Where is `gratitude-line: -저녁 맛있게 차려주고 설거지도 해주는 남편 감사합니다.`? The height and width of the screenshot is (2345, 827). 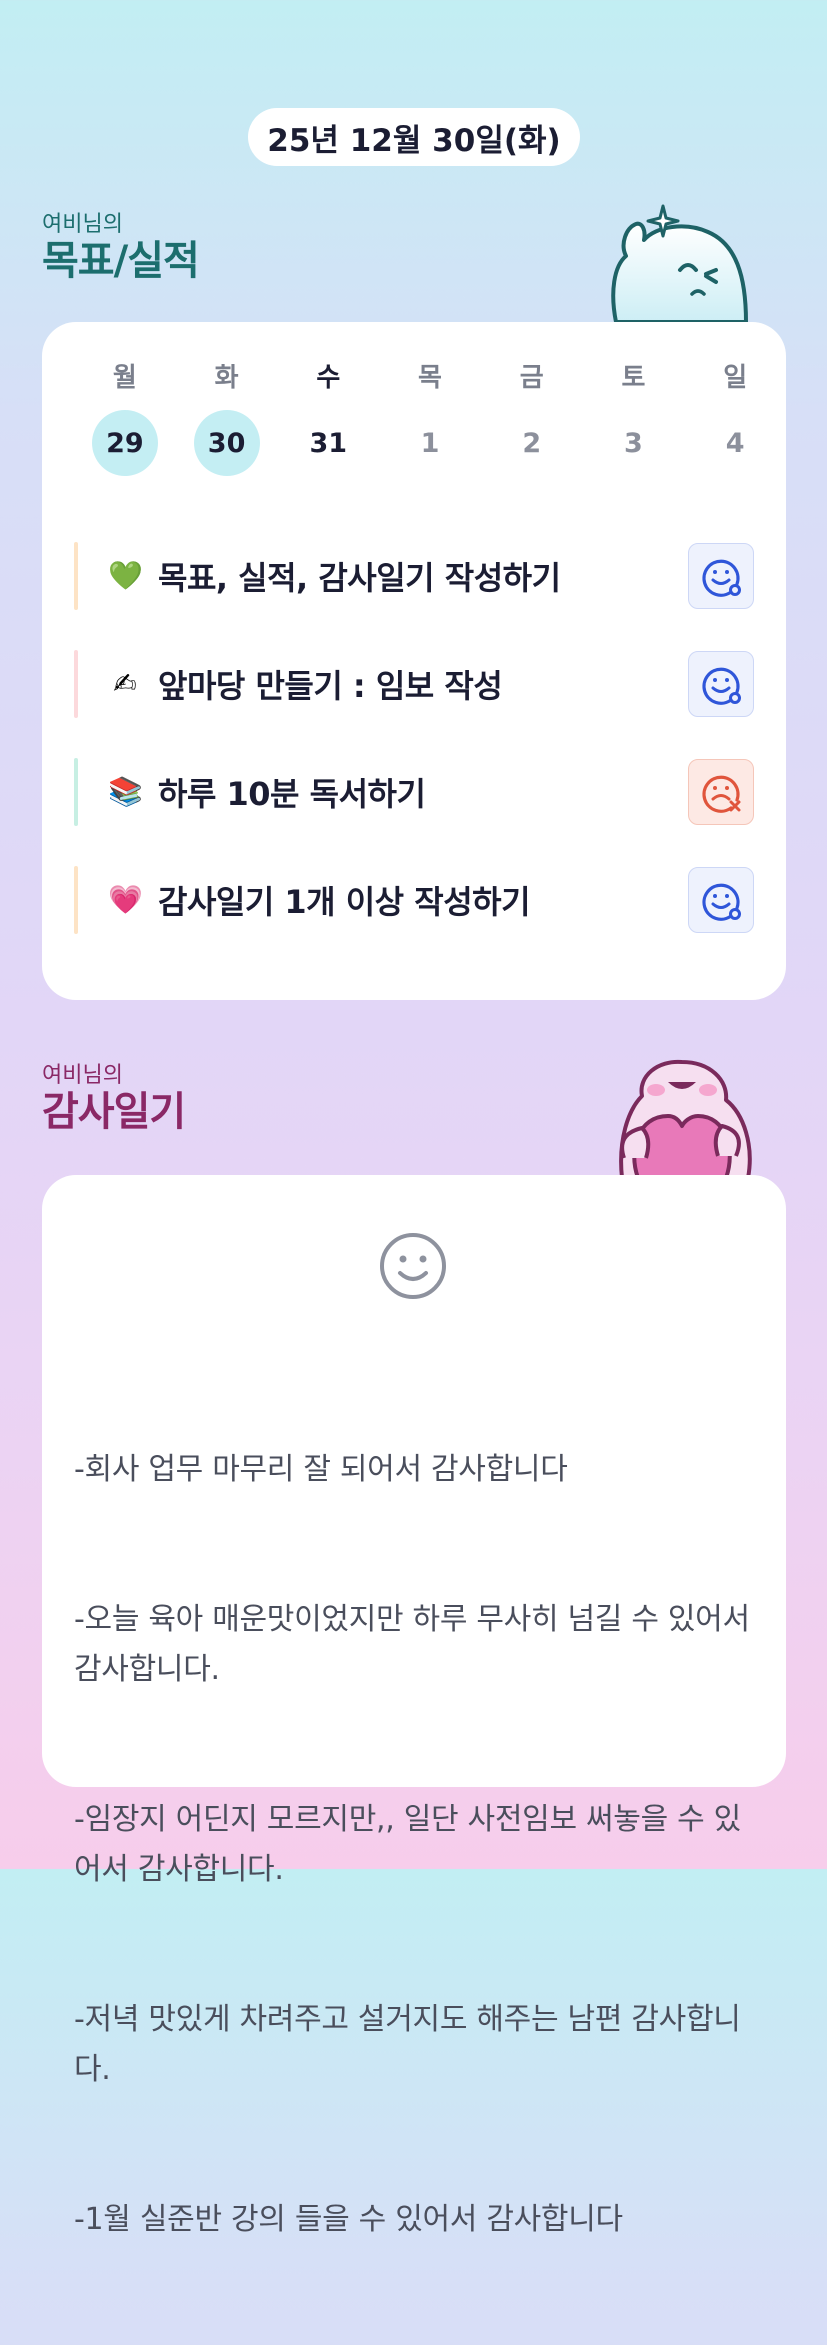 gratitude-line: -저녁 맛있게 차려주고 설거지도 해주는 남편 감사합니다. is located at coordinates (407, 2044).